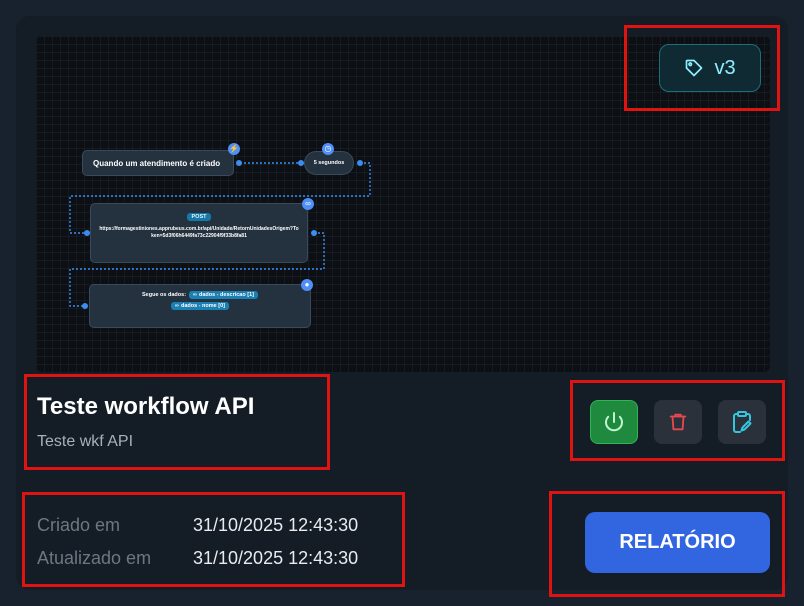 The height and width of the screenshot is (606, 804). I want to click on variable-chip-label: dados - nome [0], so click(202, 306).